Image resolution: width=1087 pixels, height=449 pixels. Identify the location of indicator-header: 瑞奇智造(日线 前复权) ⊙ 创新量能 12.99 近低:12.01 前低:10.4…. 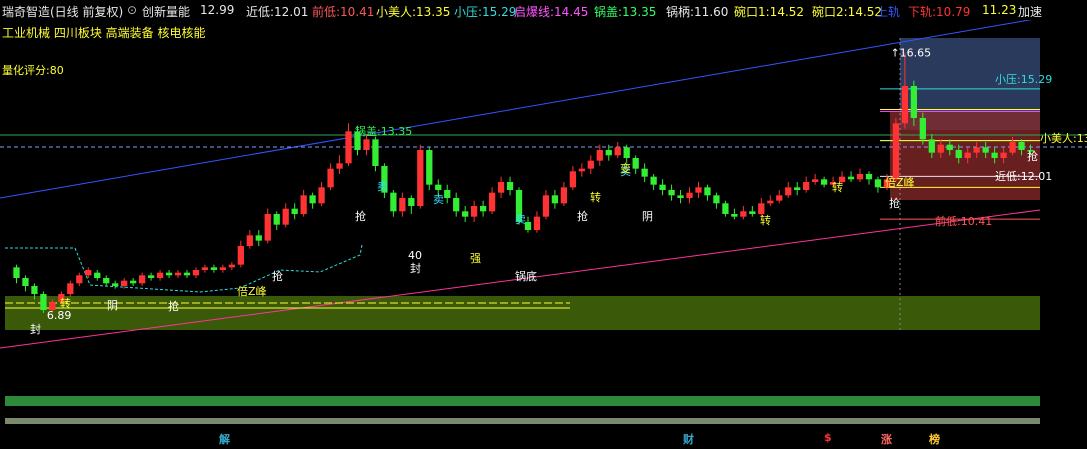
(543, 10).